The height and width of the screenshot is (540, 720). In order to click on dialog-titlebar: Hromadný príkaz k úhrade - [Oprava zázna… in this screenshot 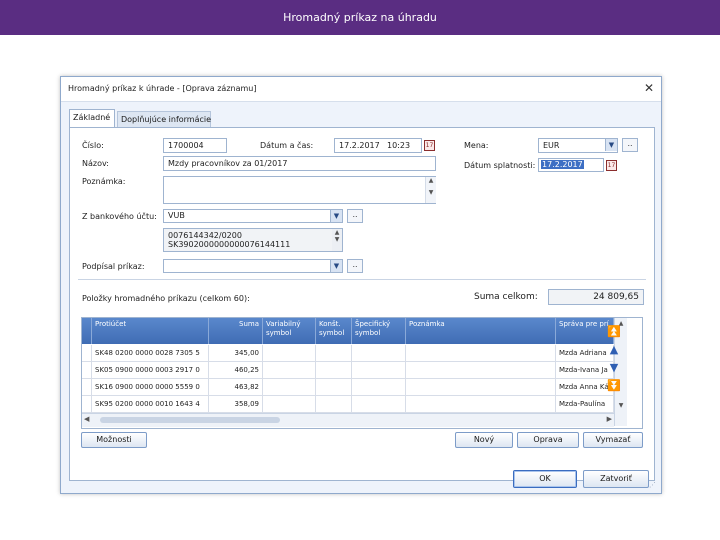, I will do `click(361, 89)`.